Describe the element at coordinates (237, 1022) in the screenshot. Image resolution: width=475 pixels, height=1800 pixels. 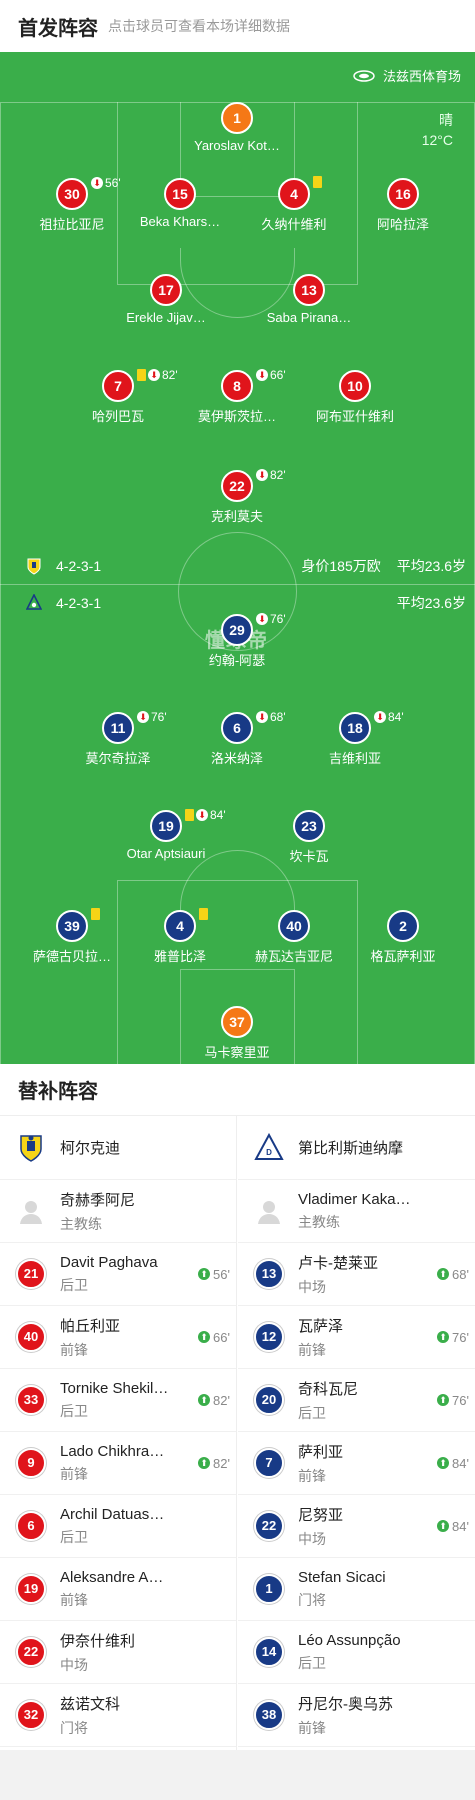
I see `player-number: 37` at that location.